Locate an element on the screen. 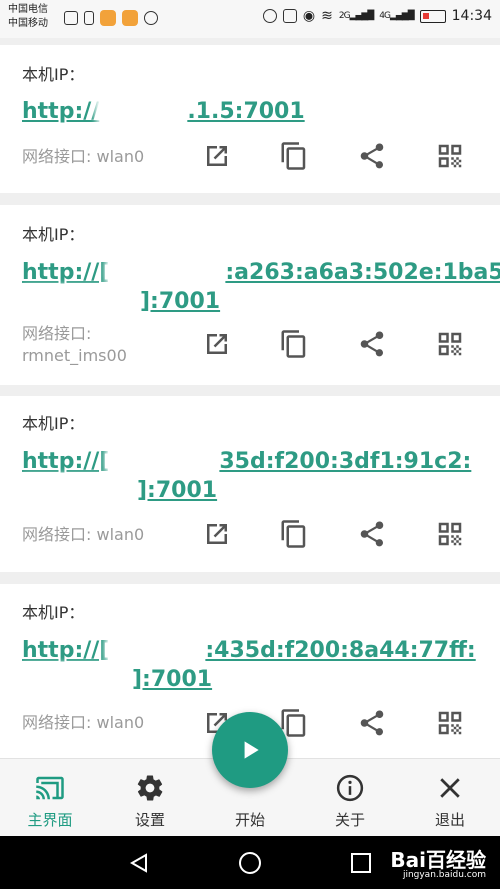  start-fab-button is located at coordinates (250, 750).